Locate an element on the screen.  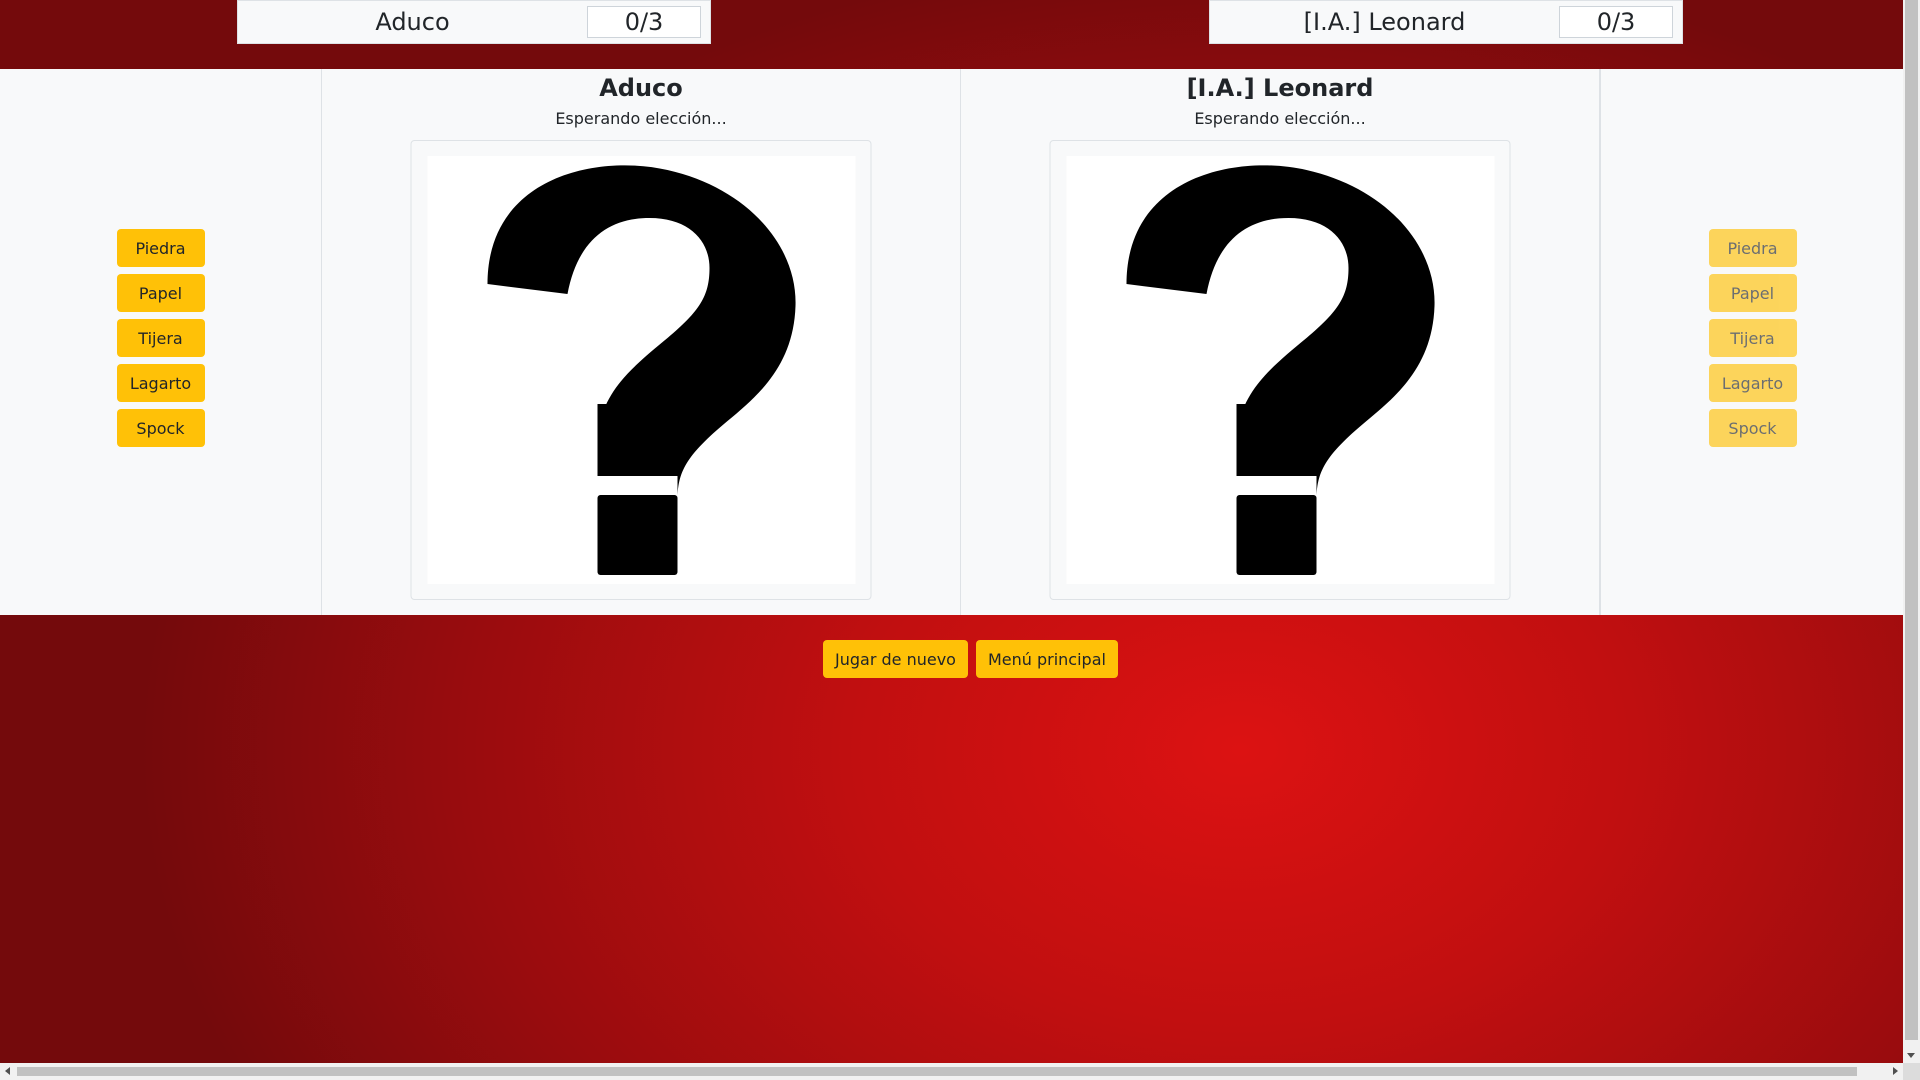
player2-choice-card is located at coordinates (1280, 370).